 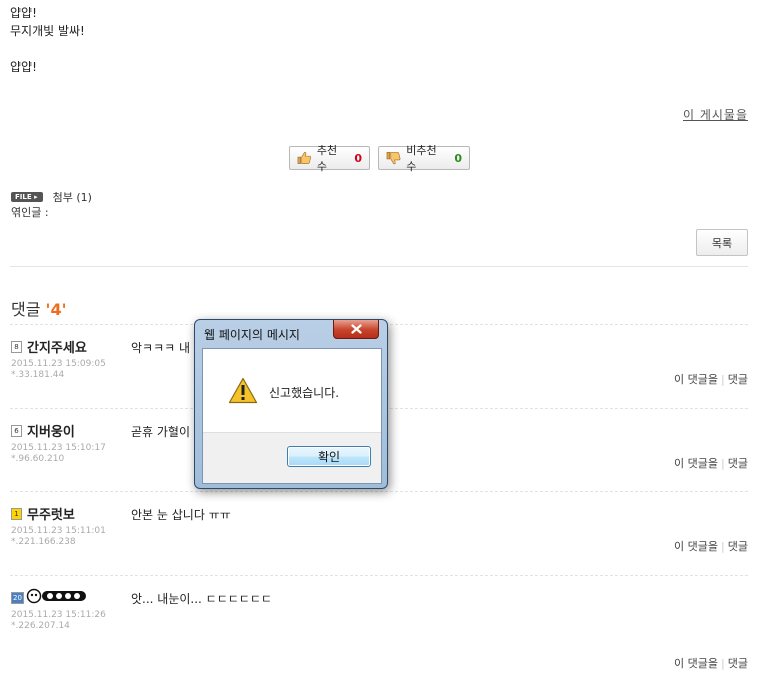 I want to click on comment-text: 곧휴 가혈이, so click(x=161, y=432).